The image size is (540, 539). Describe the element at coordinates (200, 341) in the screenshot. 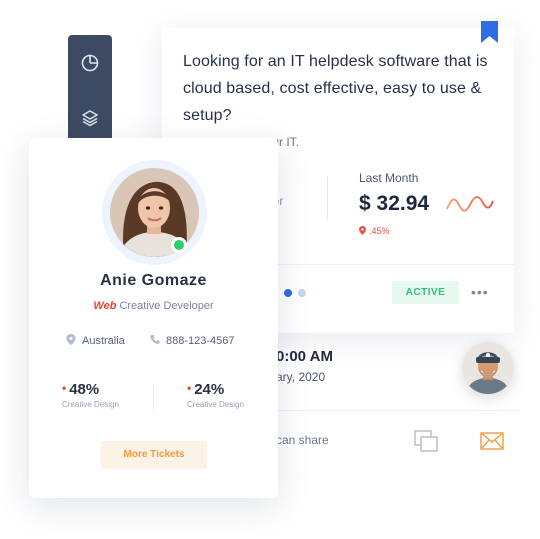

I see `phone-text: 888-123-4567` at that location.